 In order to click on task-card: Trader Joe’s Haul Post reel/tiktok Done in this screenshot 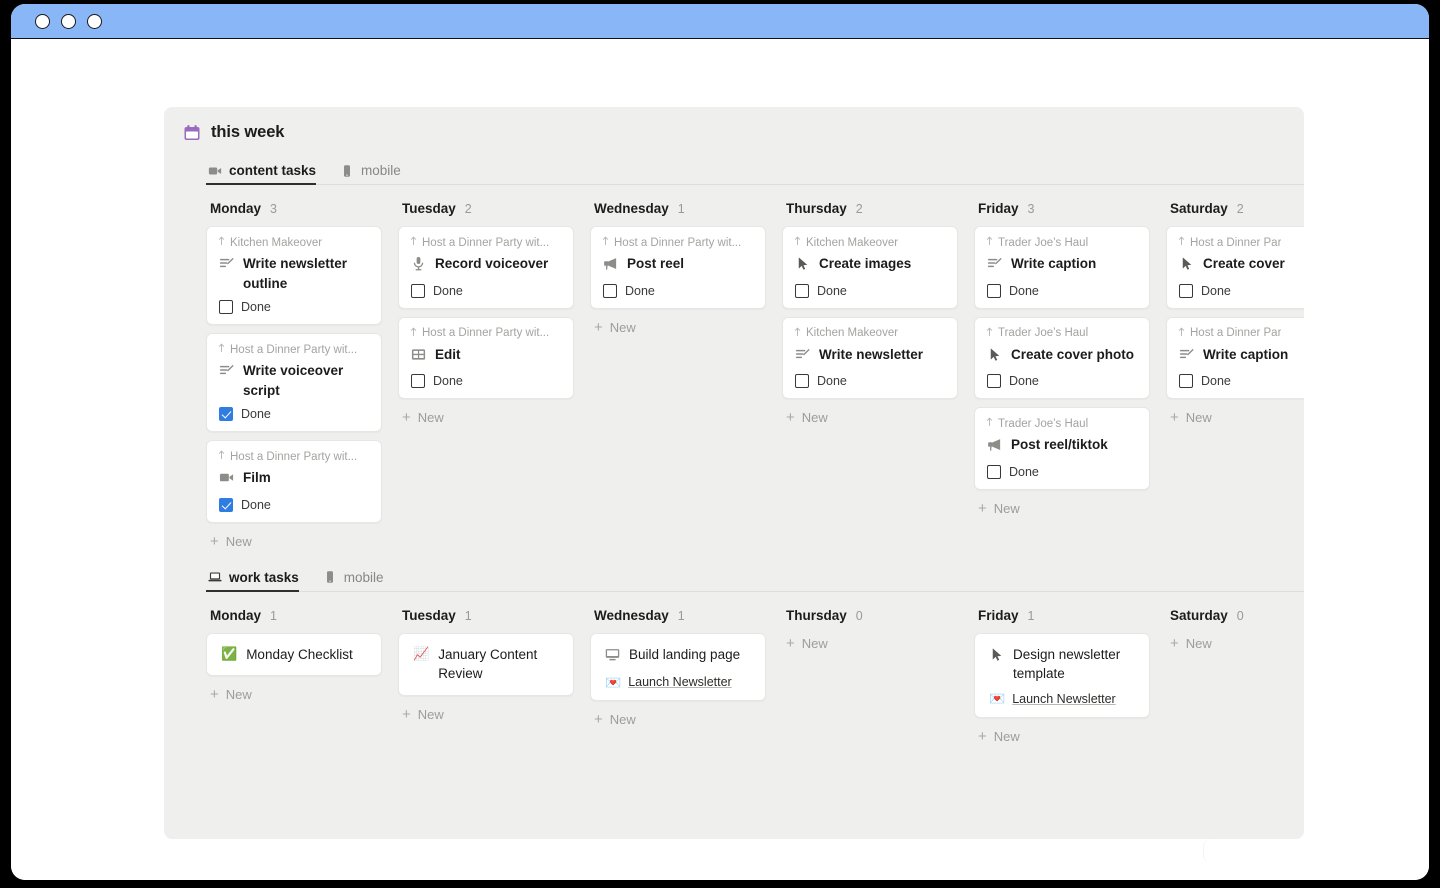, I will do `click(1062, 448)`.